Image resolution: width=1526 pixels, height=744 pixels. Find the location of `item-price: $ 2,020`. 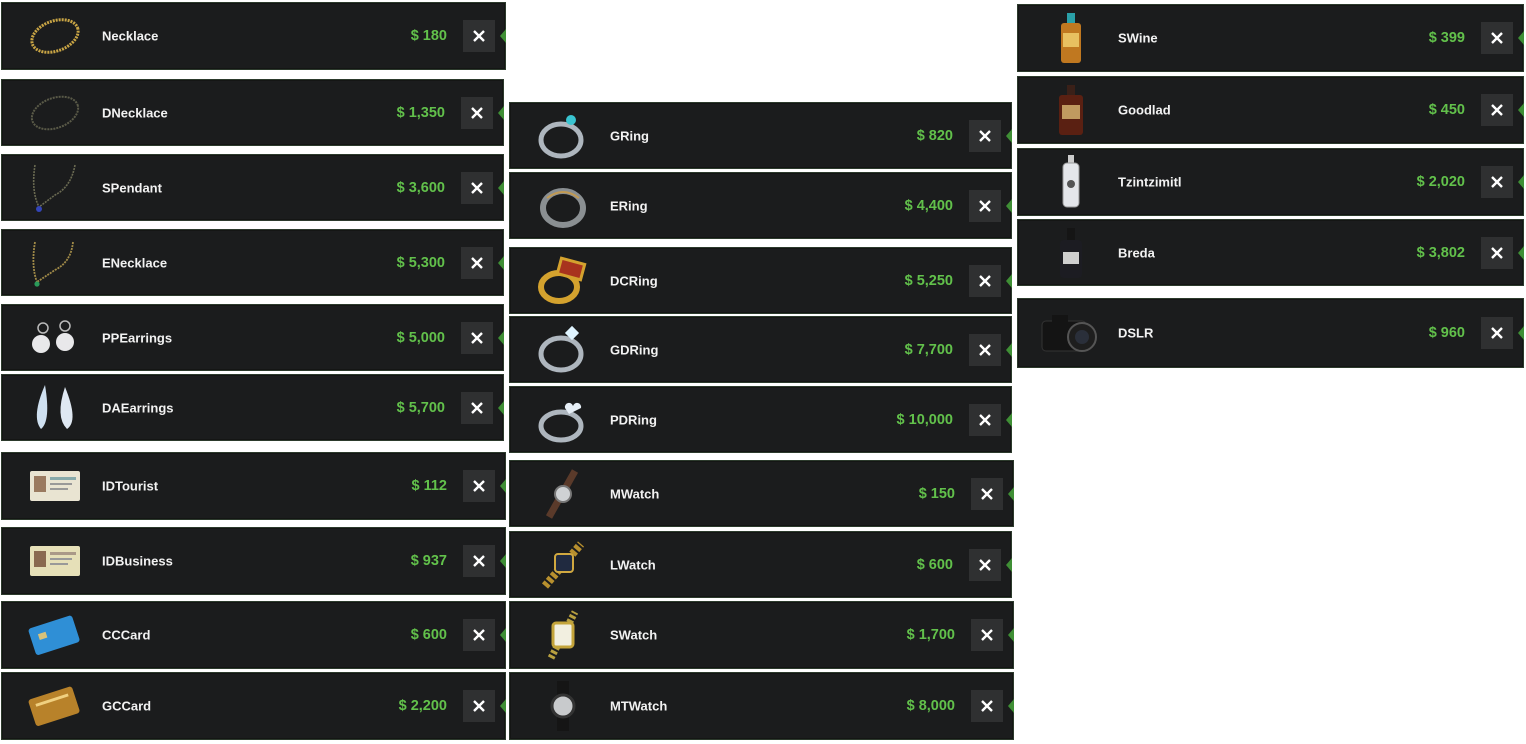

item-price: $ 2,020 is located at coordinates (1440, 182).